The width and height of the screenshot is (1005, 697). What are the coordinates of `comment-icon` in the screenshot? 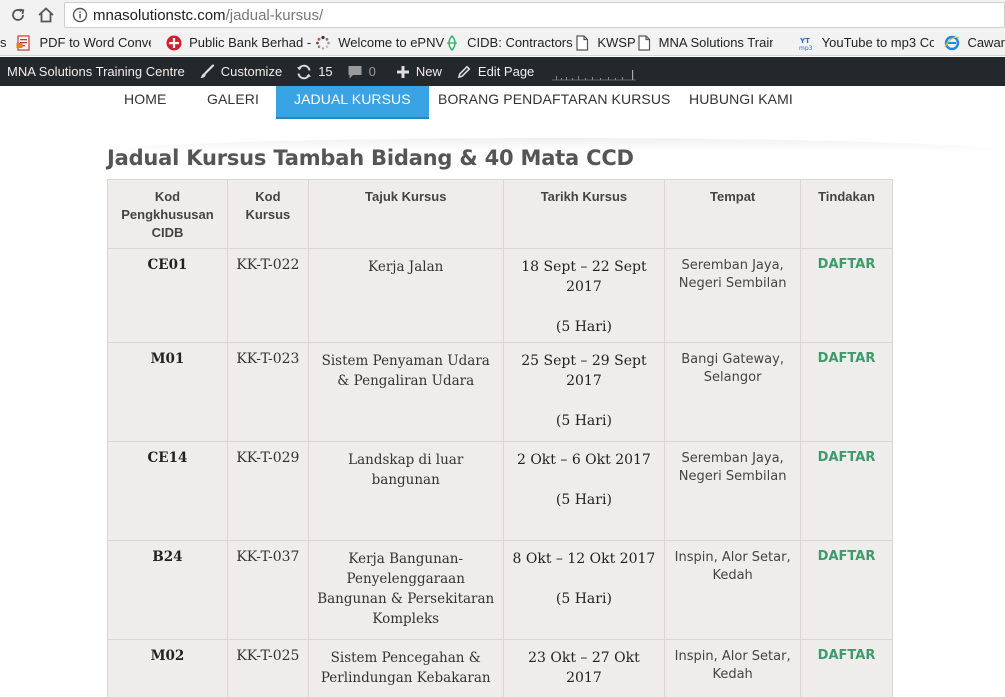 It's located at (355, 72).